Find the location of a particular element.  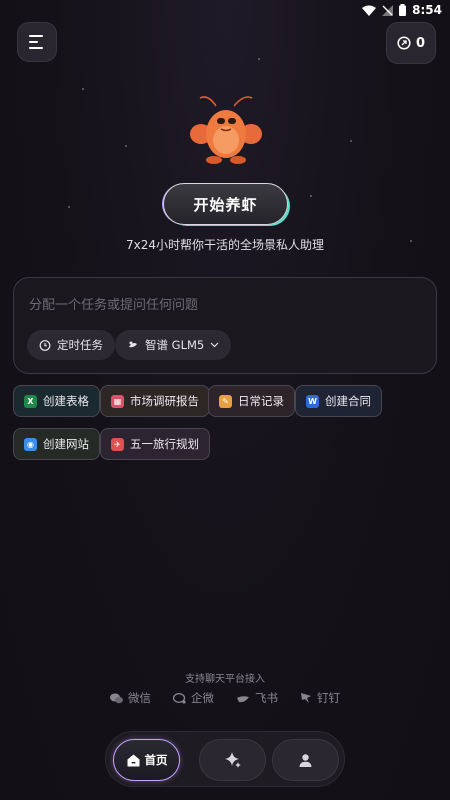

platform-wecom: 企微 is located at coordinates (193, 698).